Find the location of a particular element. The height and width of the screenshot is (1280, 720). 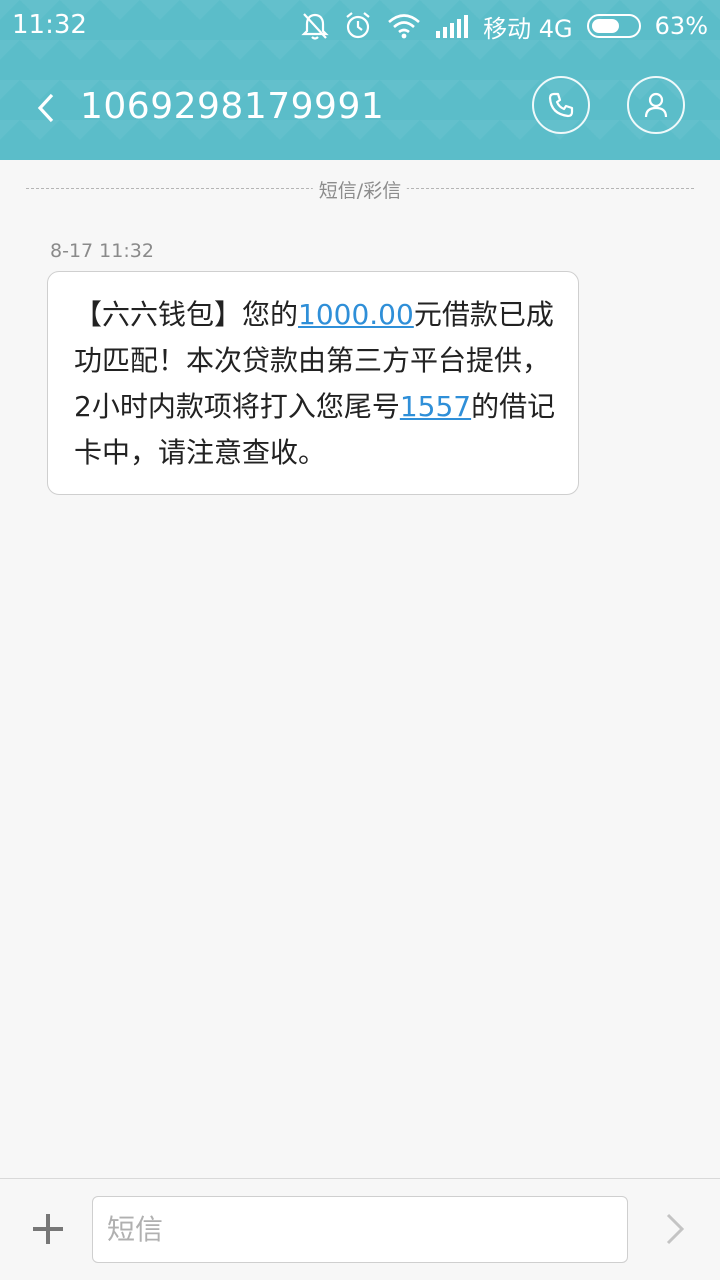

divider-label: 短信/彩信 is located at coordinates (360, 189).